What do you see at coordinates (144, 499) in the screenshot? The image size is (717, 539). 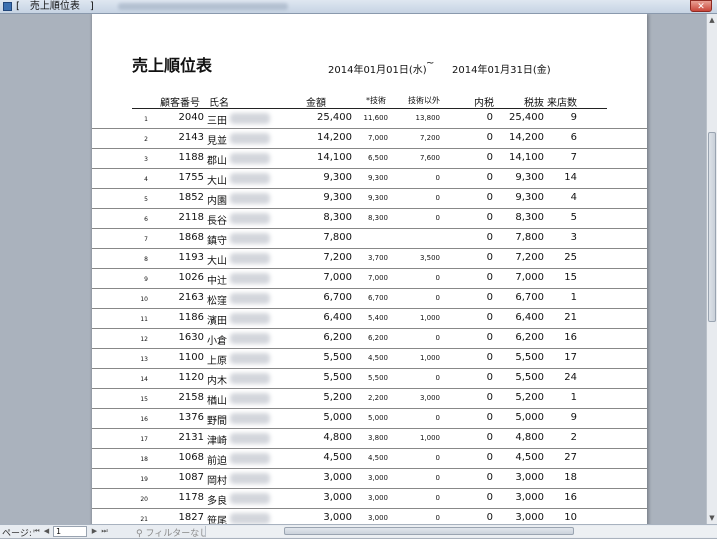 I see `rank-cell: 20` at bounding box center [144, 499].